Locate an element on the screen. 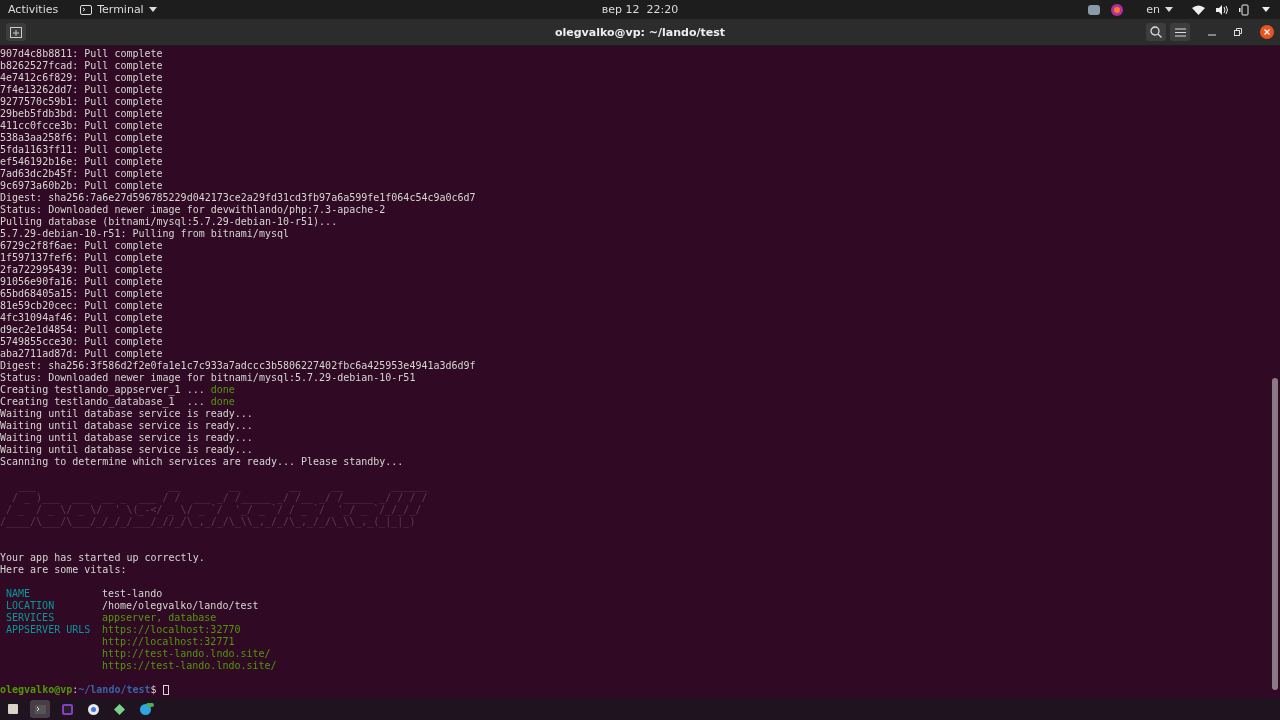 Image resolution: width=1280 pixels, height=720 pixels. terminal-line: 6729c2f8f6ae: Pull complete is located at coordinates (81, 246).